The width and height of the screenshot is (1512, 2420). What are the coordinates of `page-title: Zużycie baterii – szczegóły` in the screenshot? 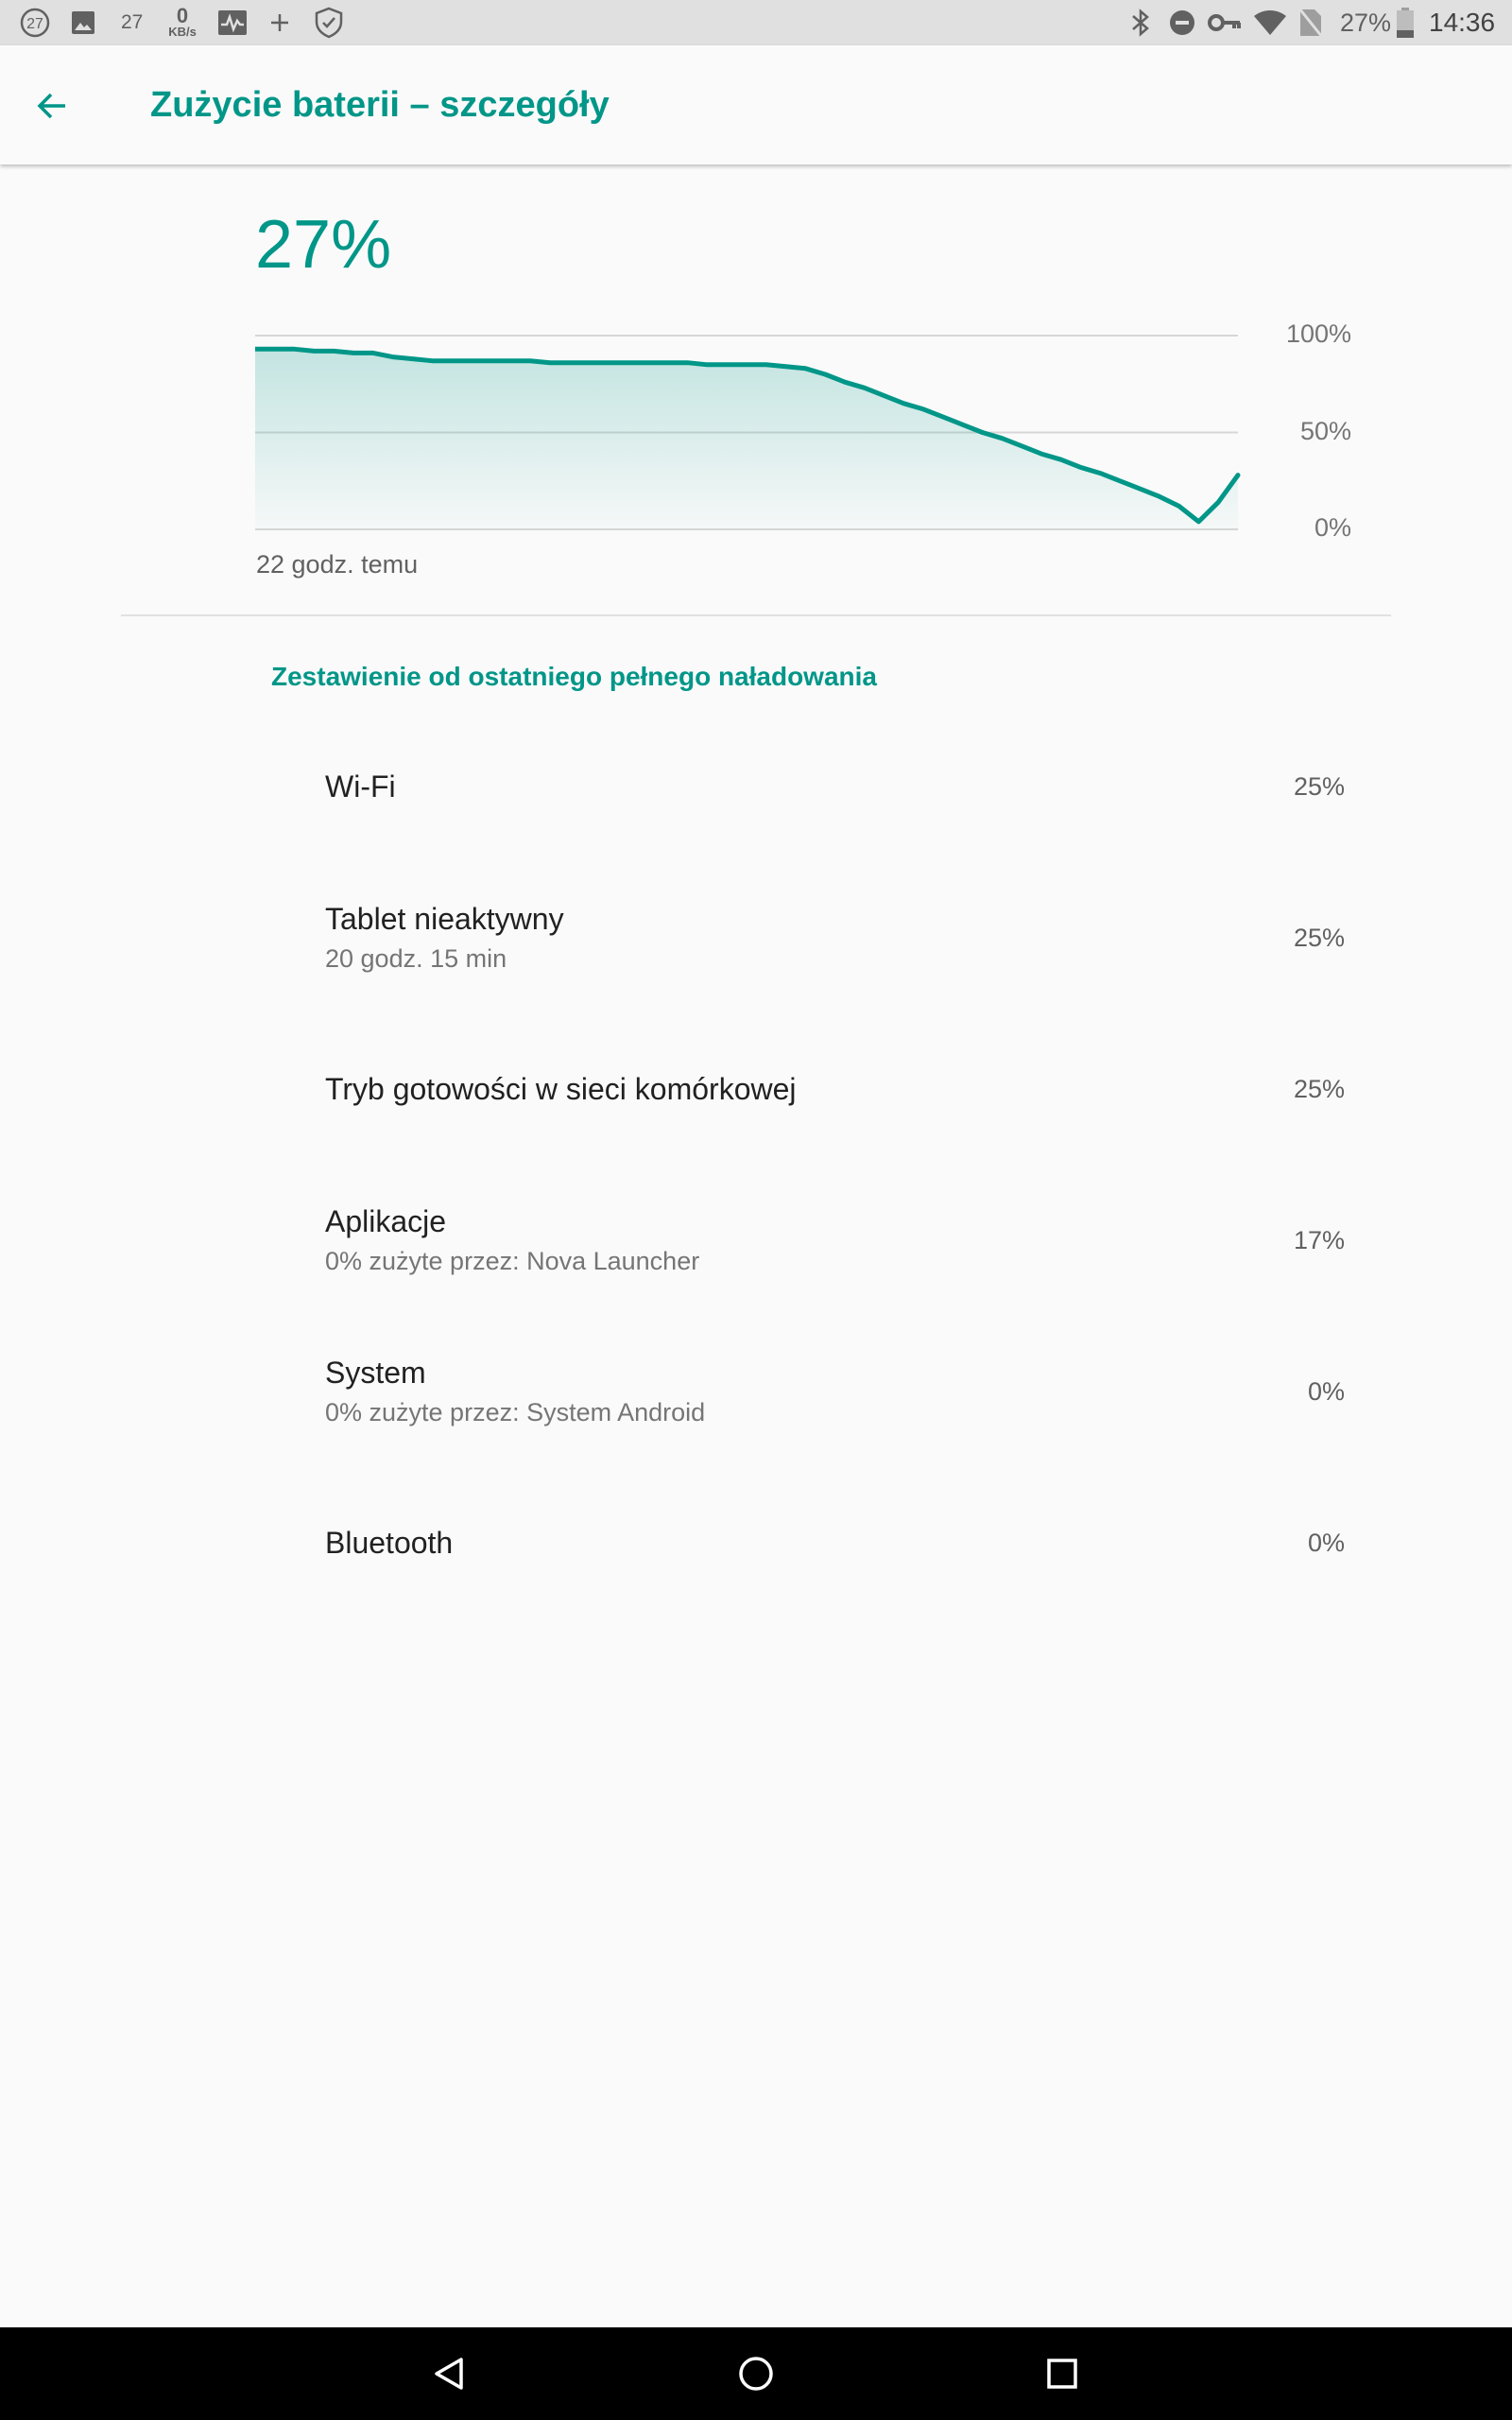 It's located at (380, 105).